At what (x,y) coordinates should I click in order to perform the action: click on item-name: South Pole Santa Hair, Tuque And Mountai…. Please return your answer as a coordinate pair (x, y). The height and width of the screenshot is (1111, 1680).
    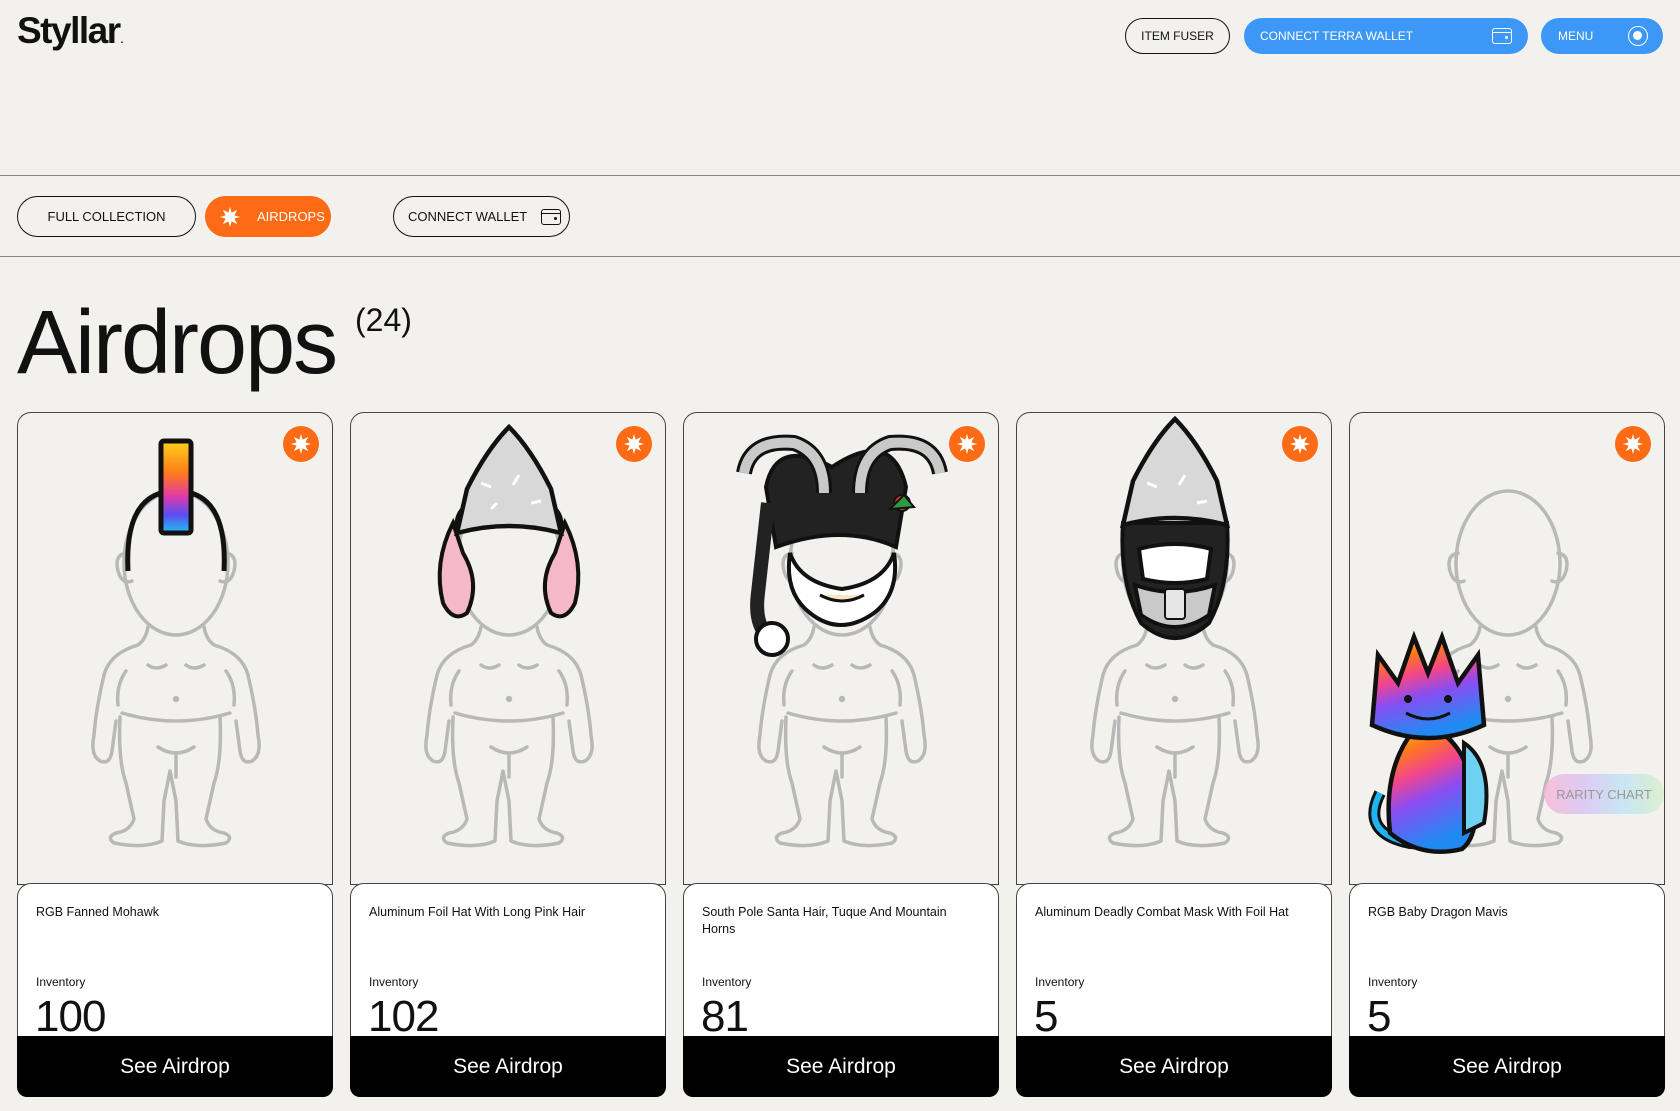
    Looking at the image, I should click on (824, 920).